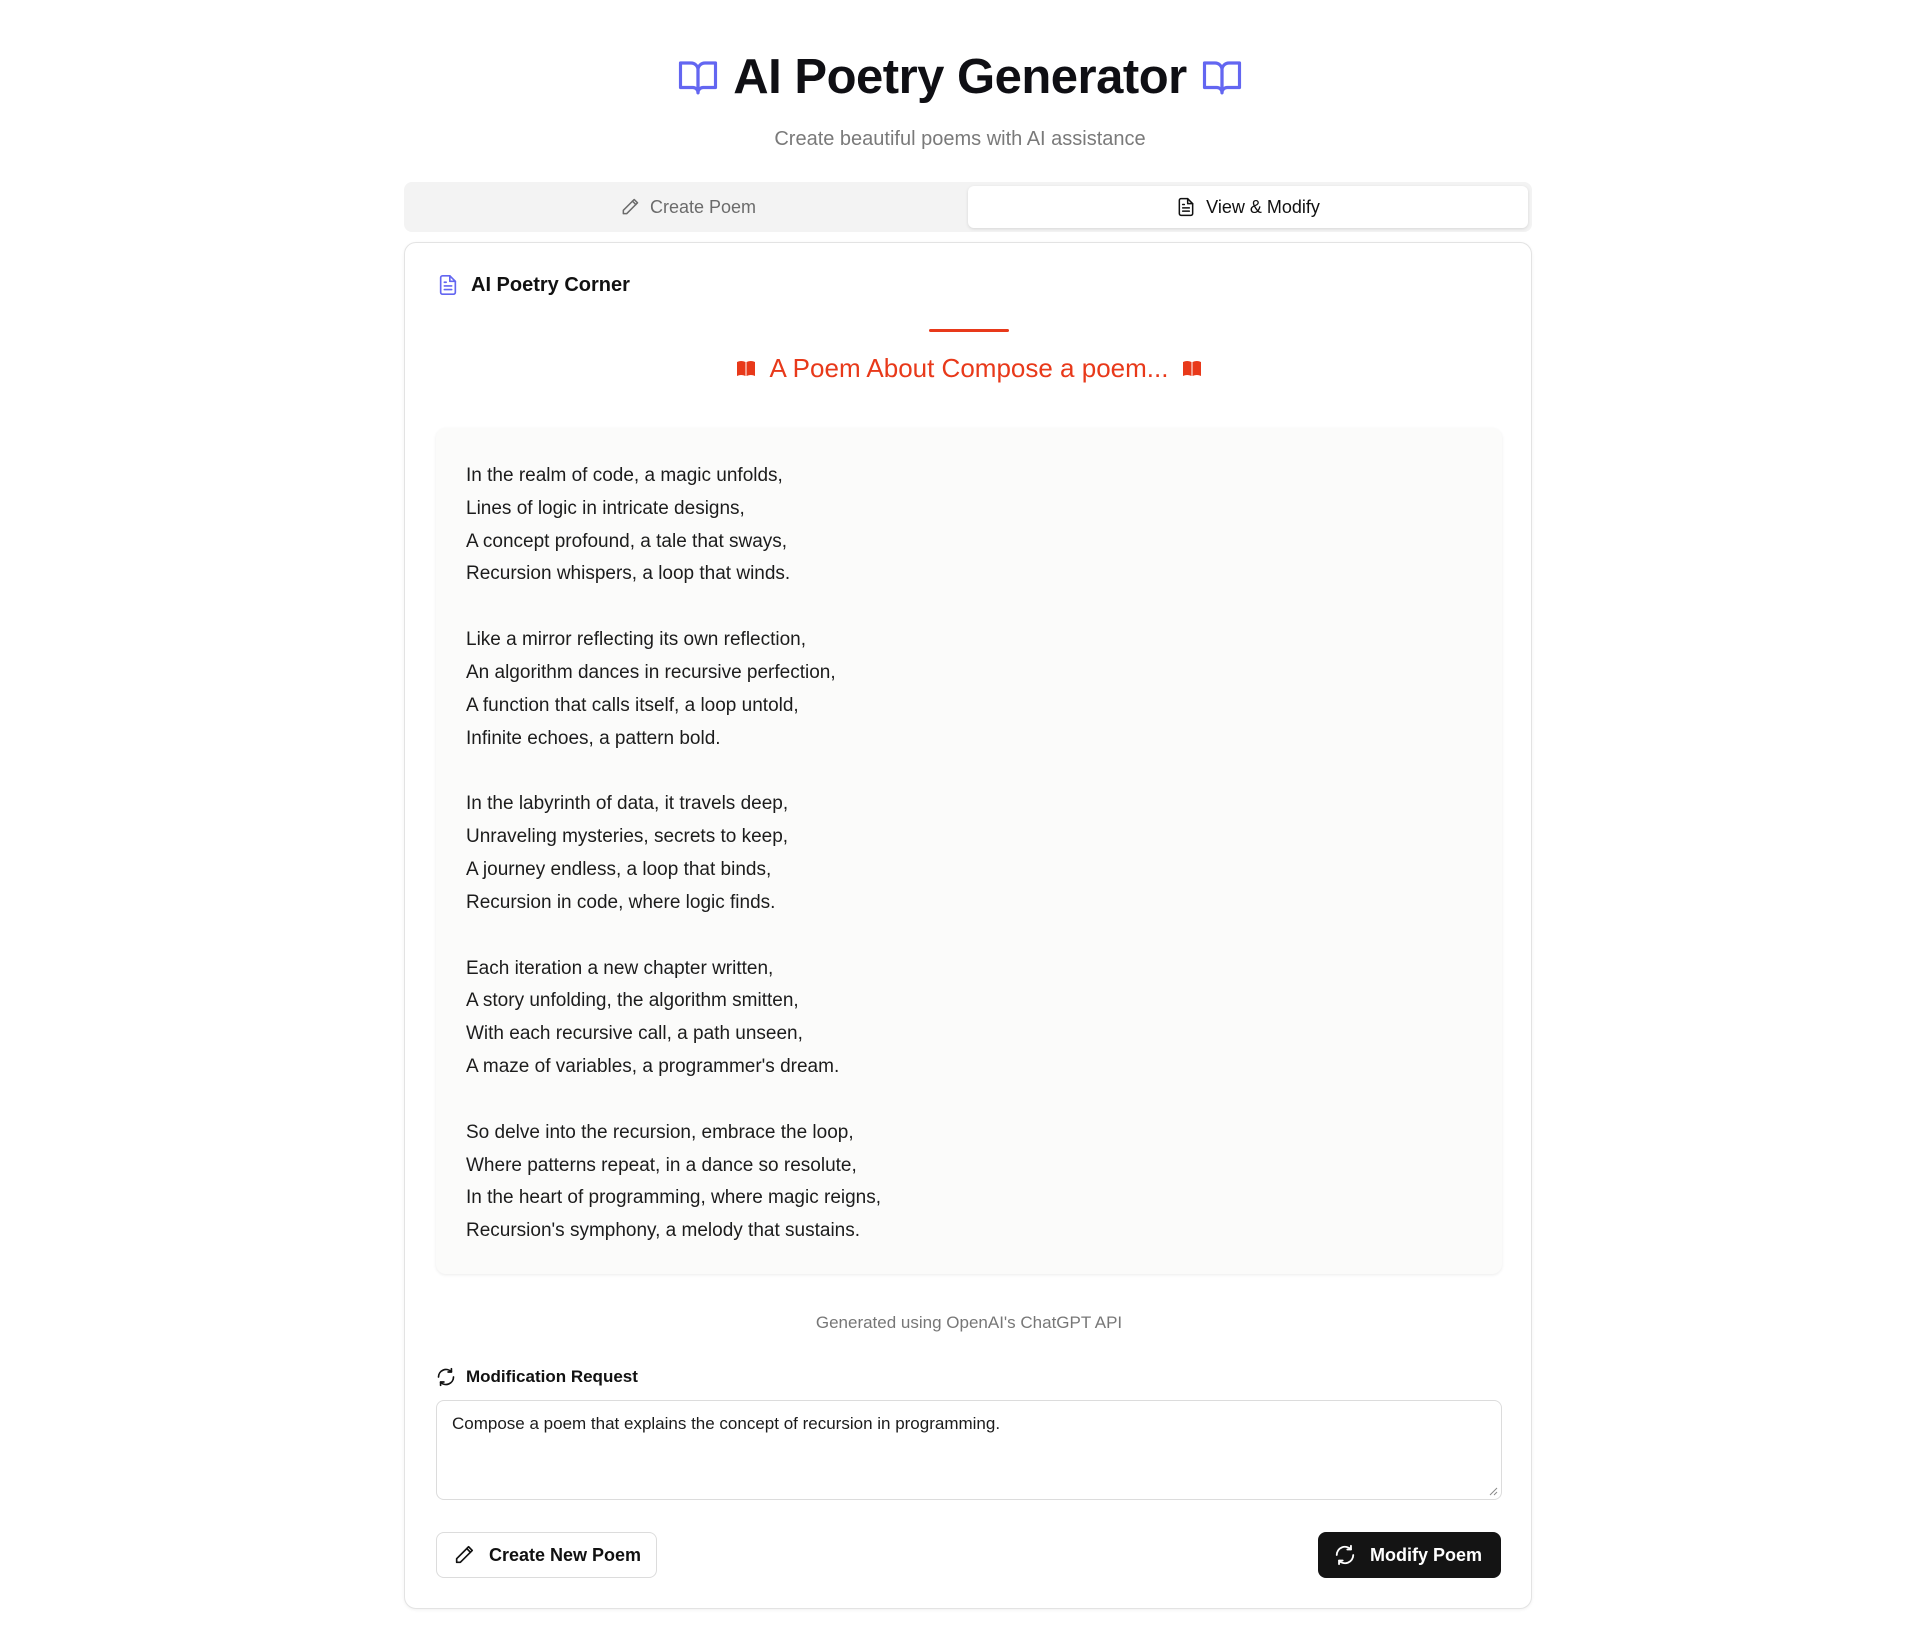  Describe the element at coordinates (634, 1034) in the screenshot. I see `poem-line: With each recursive call, a path unseen,` at that location.